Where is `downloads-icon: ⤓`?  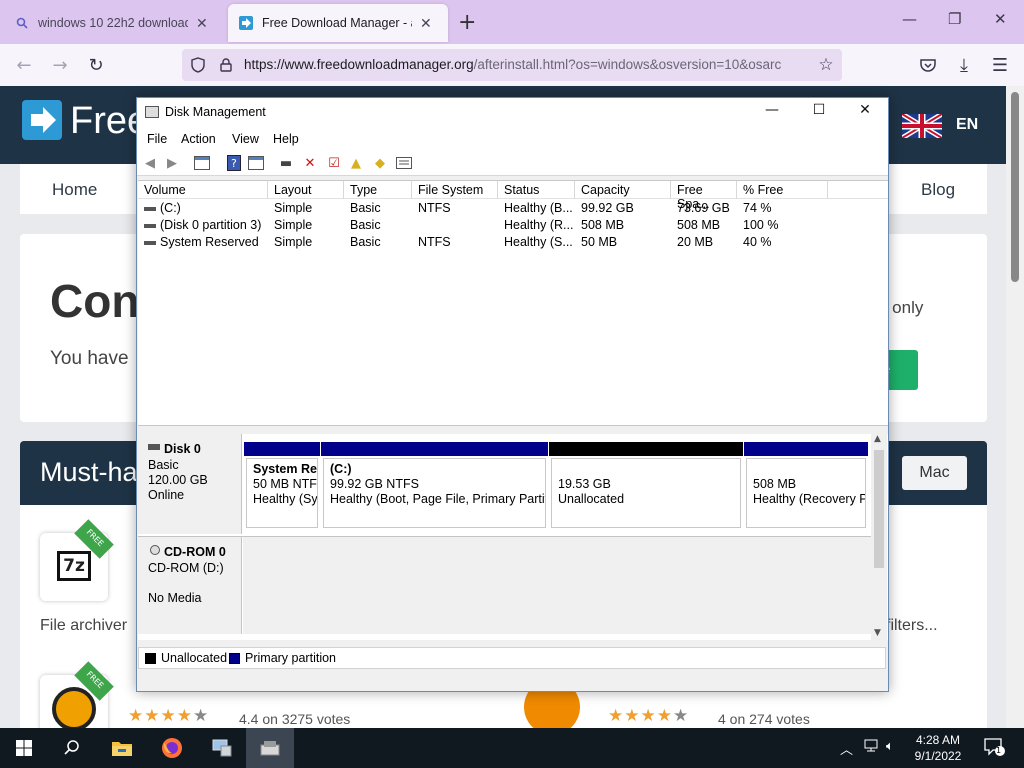
downloads-icon: ⤓ is located at coordinates (964, 65).